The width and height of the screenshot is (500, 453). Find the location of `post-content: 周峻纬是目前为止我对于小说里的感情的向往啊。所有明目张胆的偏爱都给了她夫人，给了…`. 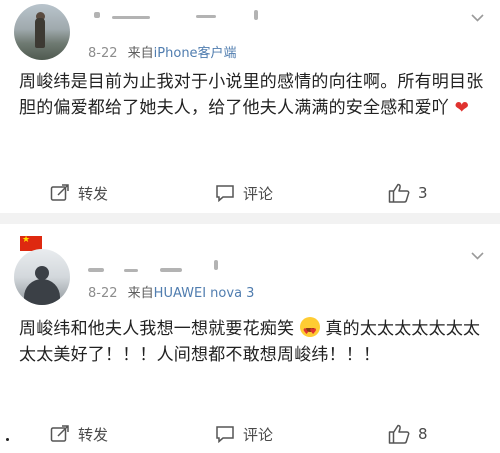

post-content: 周峻纬是目前为止我对于小说里的感情的向往啊。所有明目张胆的偏爱都给了她夫人，给了… is located at coordinates (251, 95).